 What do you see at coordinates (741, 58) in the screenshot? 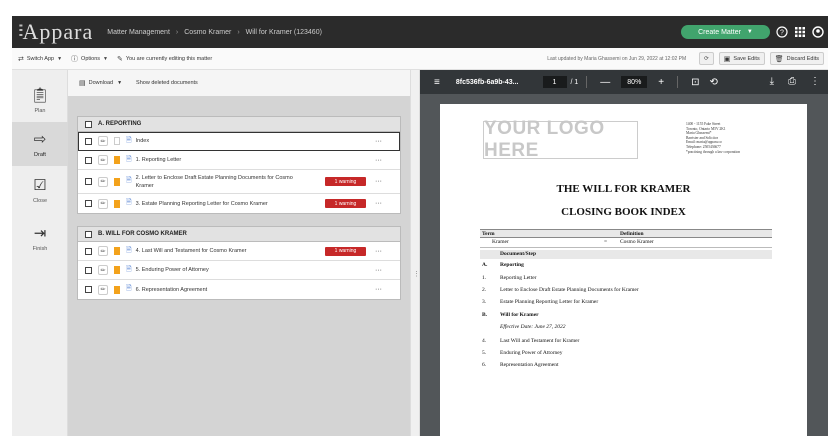
I see `save-edits-button: ▣ Save Edits` at bounding box center [741, 58].